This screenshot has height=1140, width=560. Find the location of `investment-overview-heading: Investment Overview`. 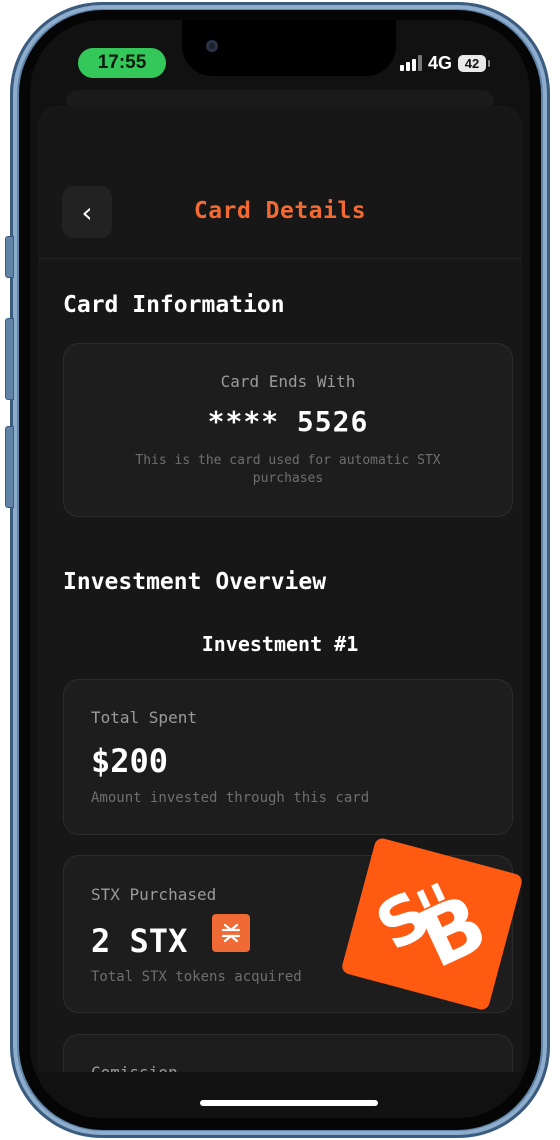

investment-overview-heading: Investment Overview is located at coordinates (195, 582).